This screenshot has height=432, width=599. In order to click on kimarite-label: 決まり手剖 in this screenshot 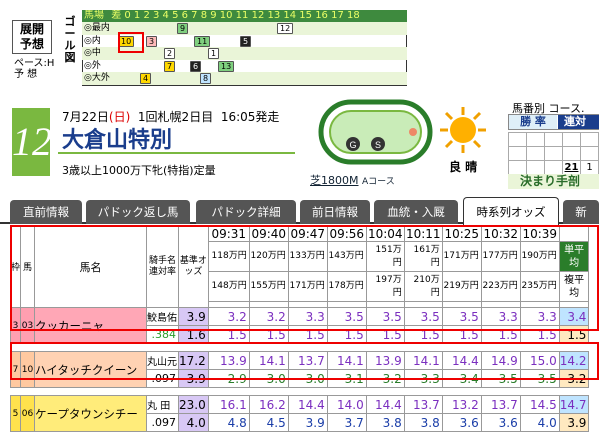, I will do `click(553, 181)`.